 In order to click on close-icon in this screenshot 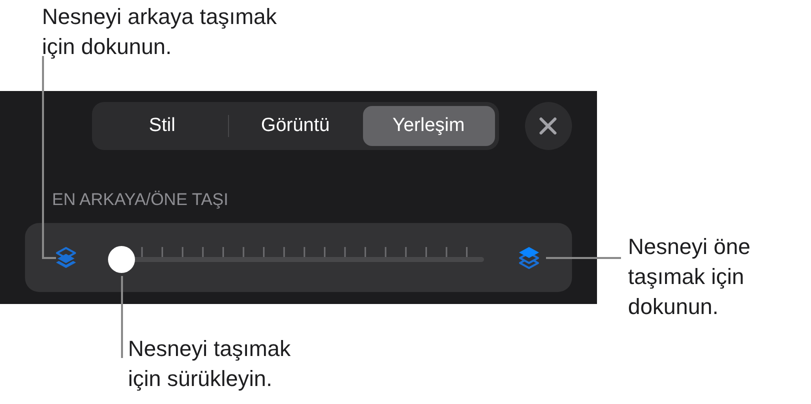, I will do `click(548, 126)`.